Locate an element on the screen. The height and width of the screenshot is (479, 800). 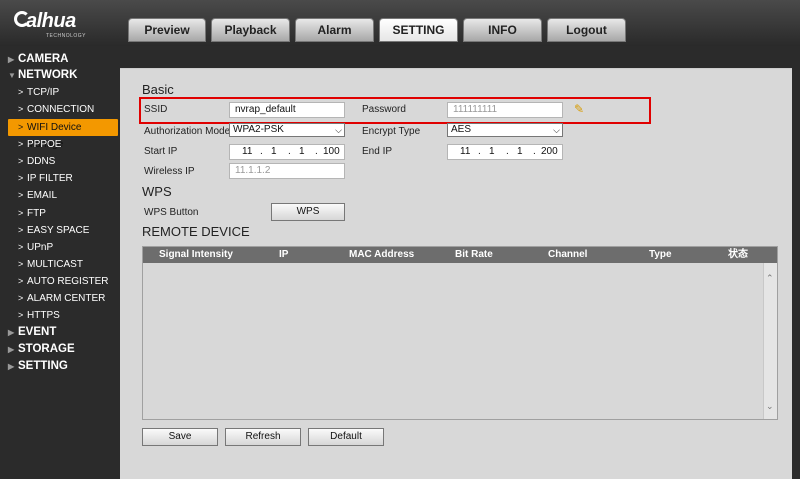
wireless-ip-label: Wireless IP is located at coordinates (169, 171).